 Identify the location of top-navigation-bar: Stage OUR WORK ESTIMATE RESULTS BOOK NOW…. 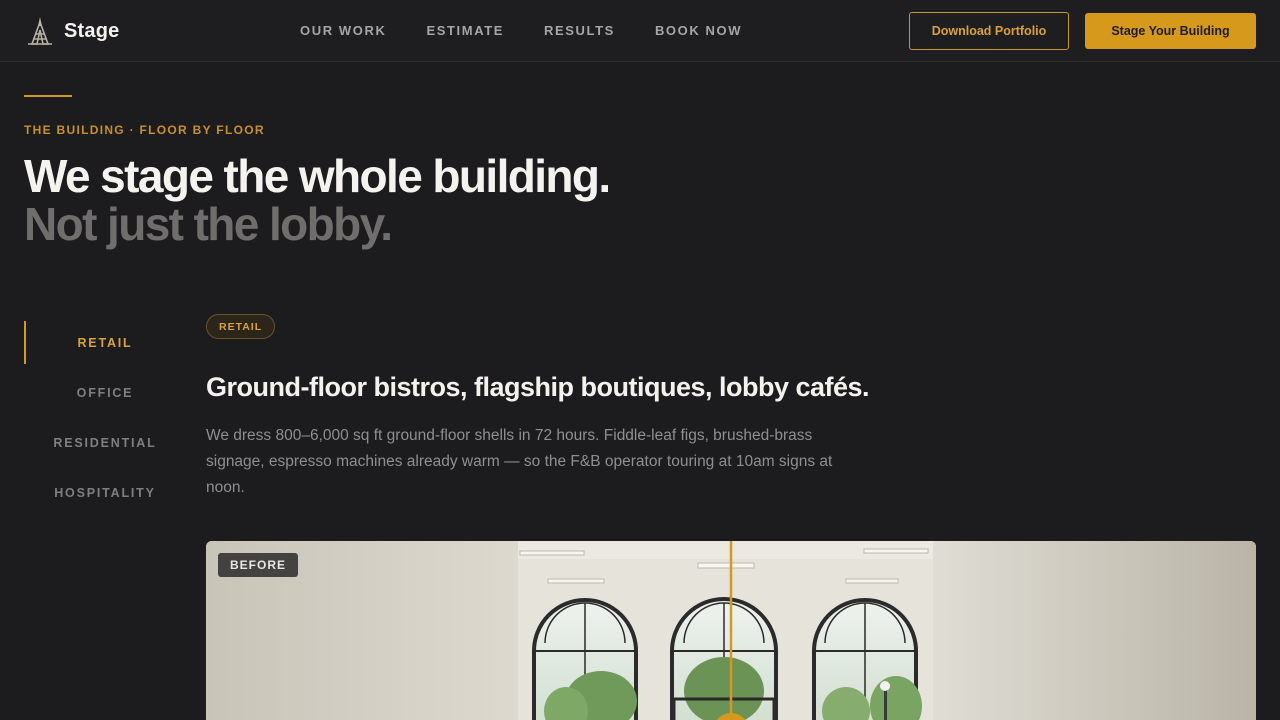
(640, 31).